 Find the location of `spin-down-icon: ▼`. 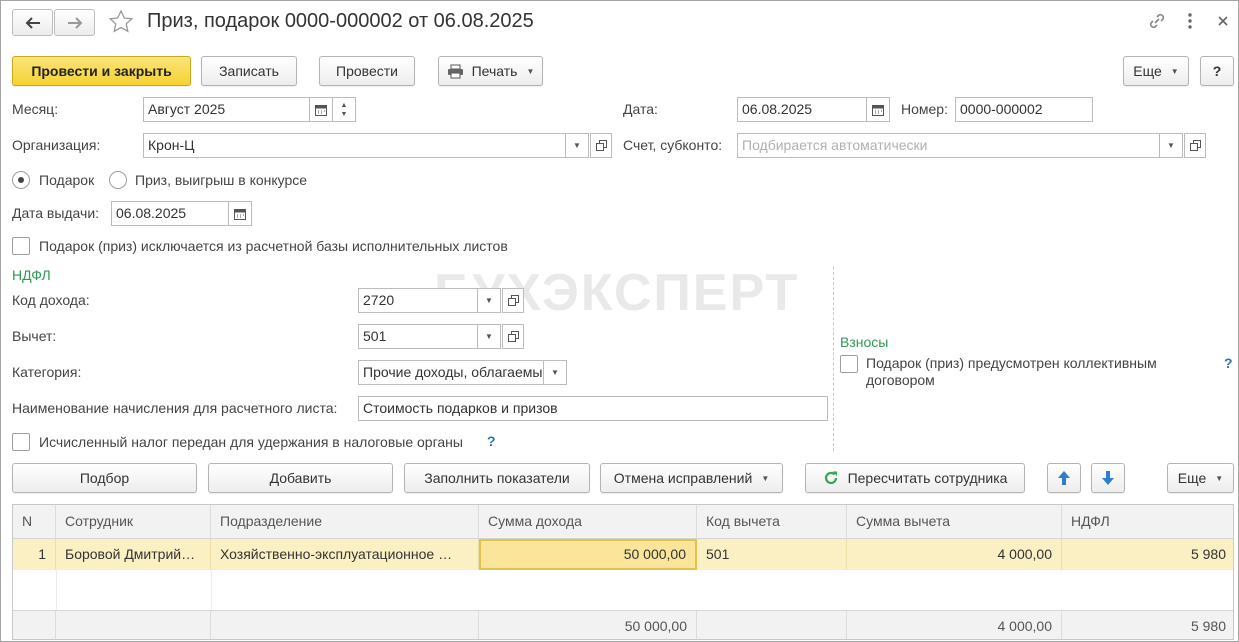

spin-down-icon: ▼ is located at coordinates (344, 114).